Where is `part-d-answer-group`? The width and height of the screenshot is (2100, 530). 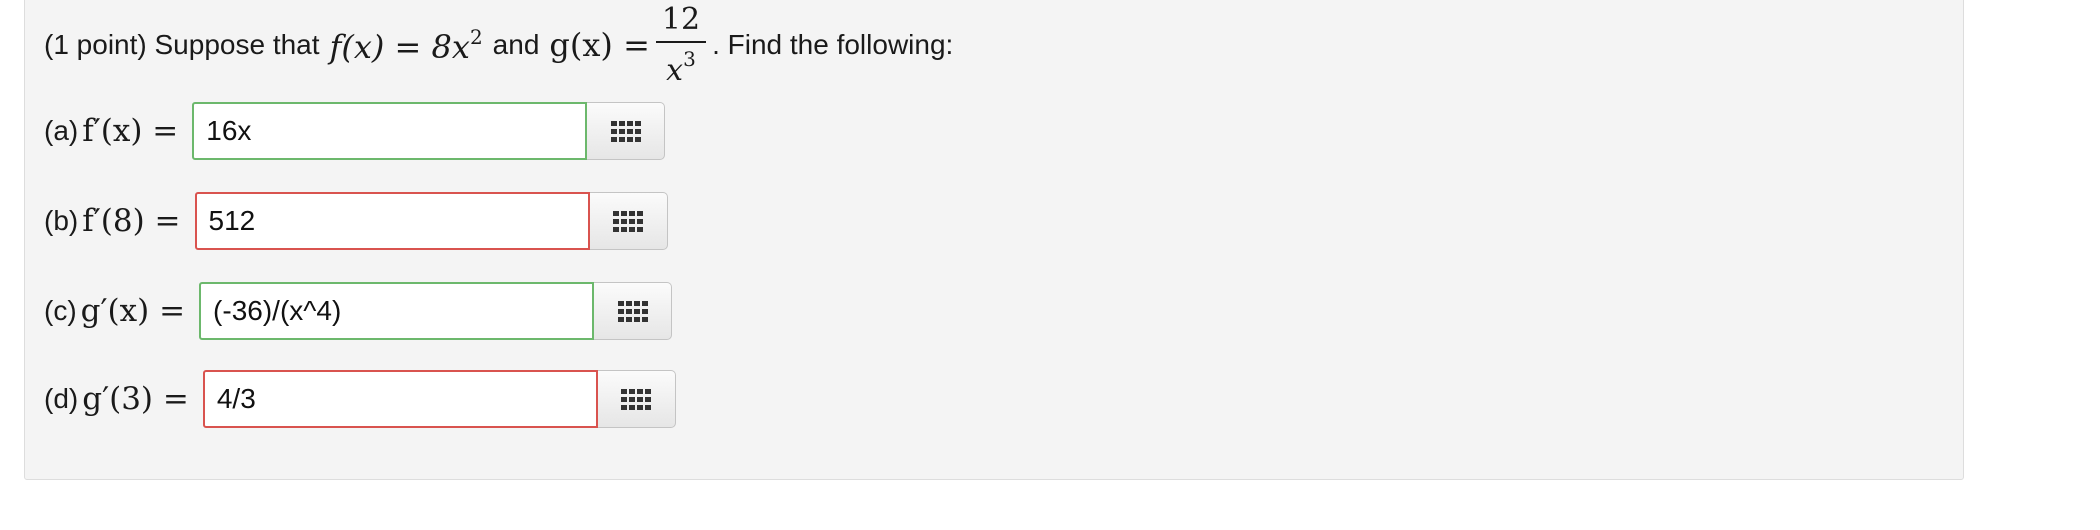 part-d-answer-group is located at coordinates (439, 399).